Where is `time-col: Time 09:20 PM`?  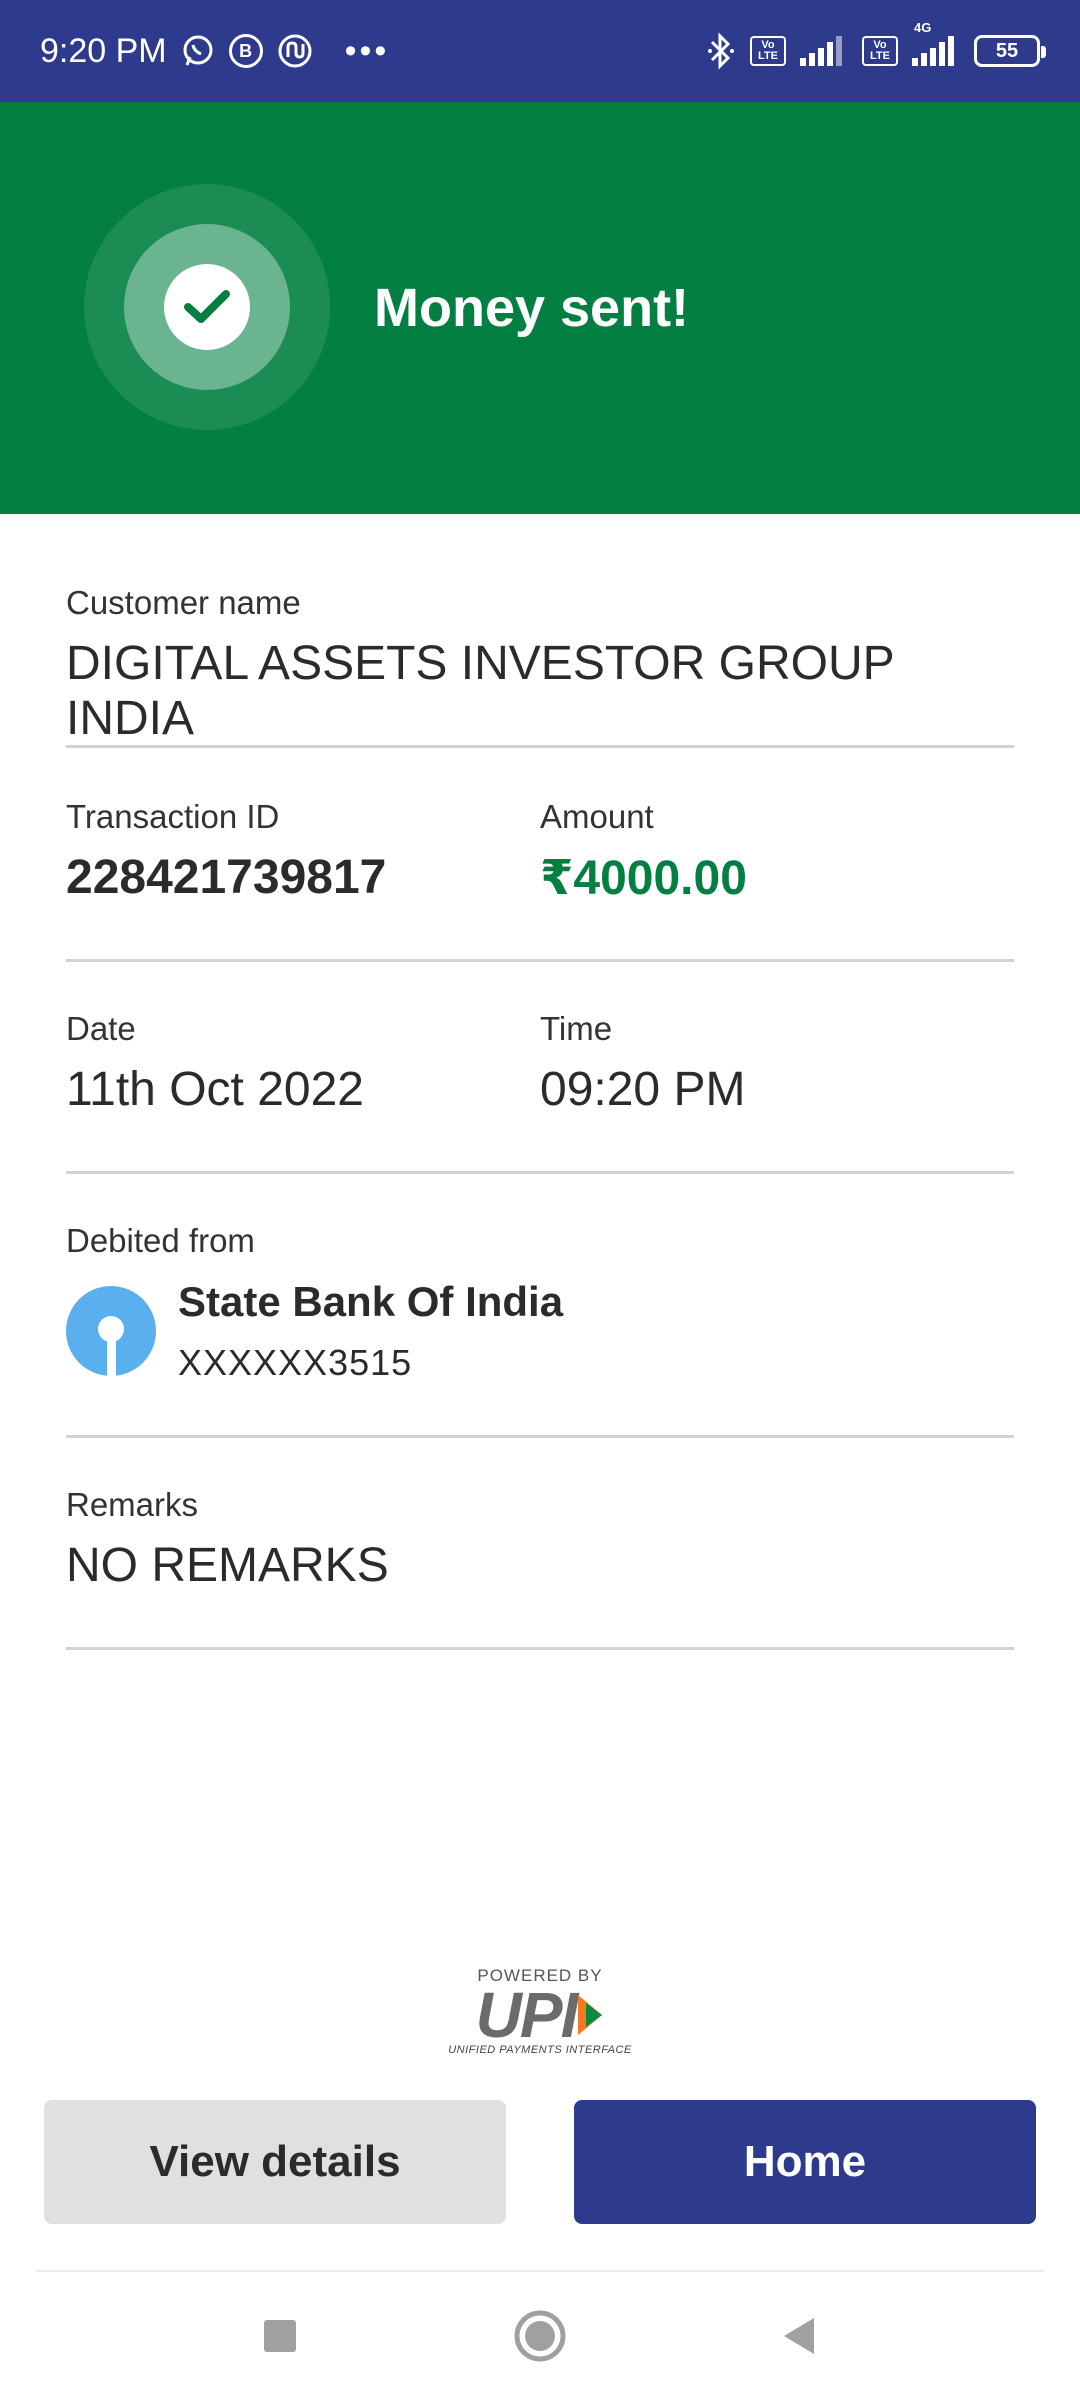
time-col: Time 09:20 PM is located at coordinates (777, 1090).